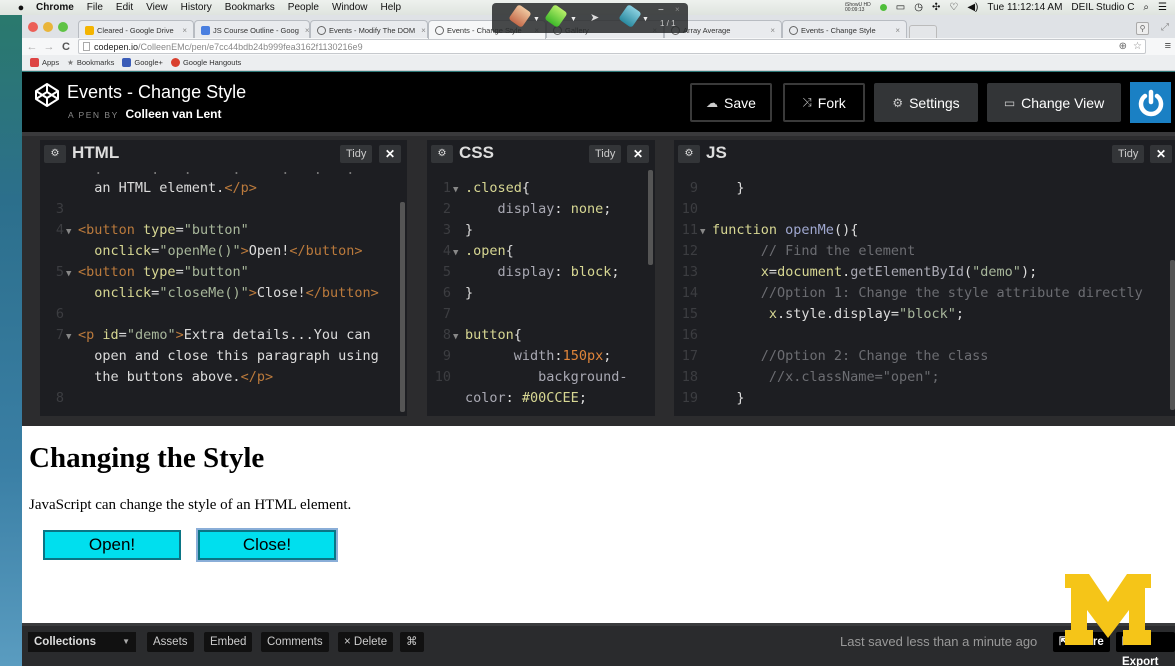 The image size is (1175, 666). Describe the element at coordinates (936, 7) in the screenshot. I see `bluetooth-icon: ✣` at that location.